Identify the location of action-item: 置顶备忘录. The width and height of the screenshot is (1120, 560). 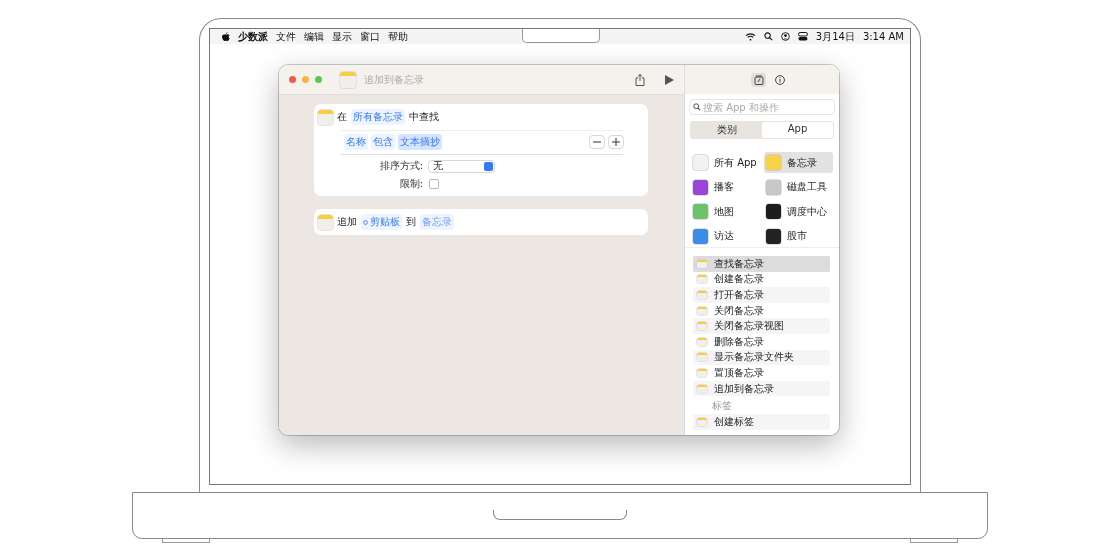
(761, 373).